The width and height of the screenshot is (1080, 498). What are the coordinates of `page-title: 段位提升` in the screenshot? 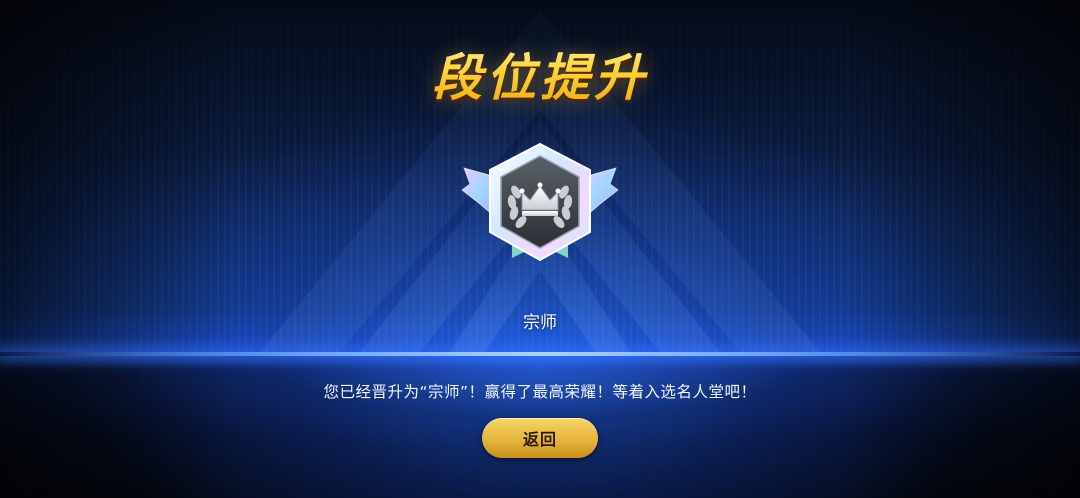 It's located at (540, 74).